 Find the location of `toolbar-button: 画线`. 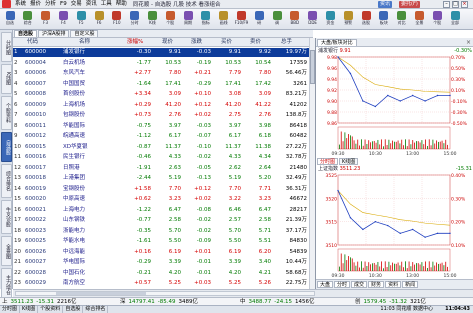

toolbar-button: 画线 is located at coordinates (224, 19).